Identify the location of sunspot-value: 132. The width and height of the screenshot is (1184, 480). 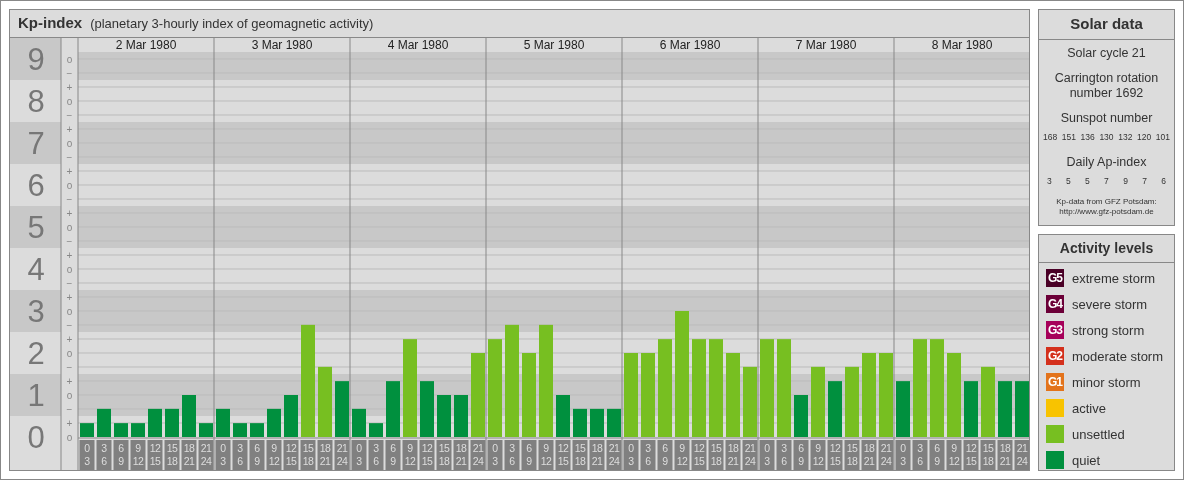
(1125, 137).